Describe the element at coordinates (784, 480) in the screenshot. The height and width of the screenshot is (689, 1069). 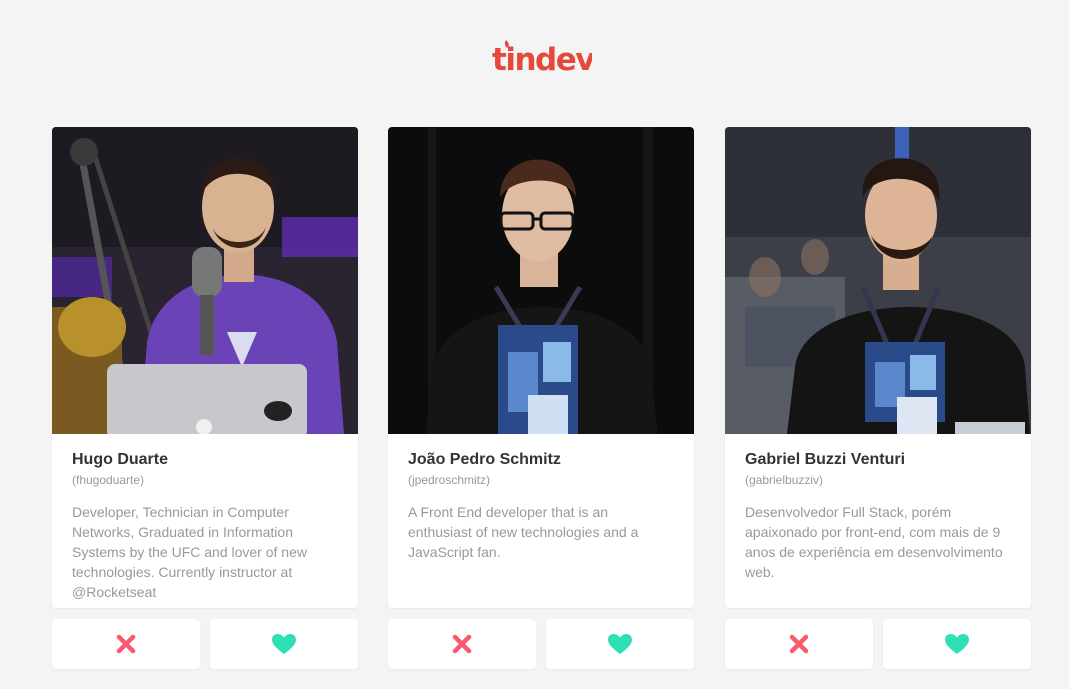
I see `developer-username: (gabrielbuzziv)` at that location.